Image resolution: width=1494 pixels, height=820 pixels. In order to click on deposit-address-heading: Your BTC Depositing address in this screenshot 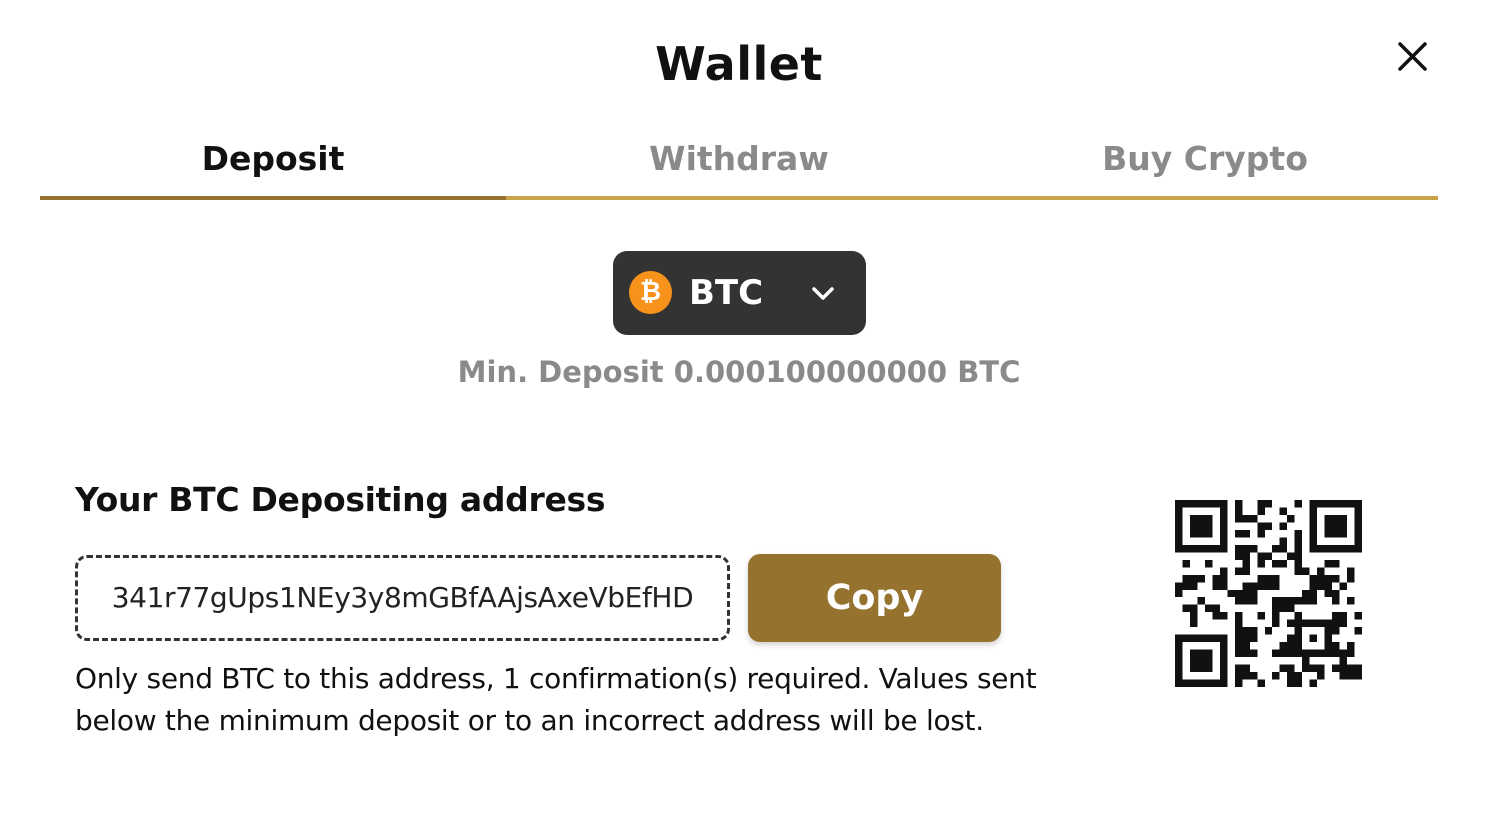, I will do `click(340, 499)`.